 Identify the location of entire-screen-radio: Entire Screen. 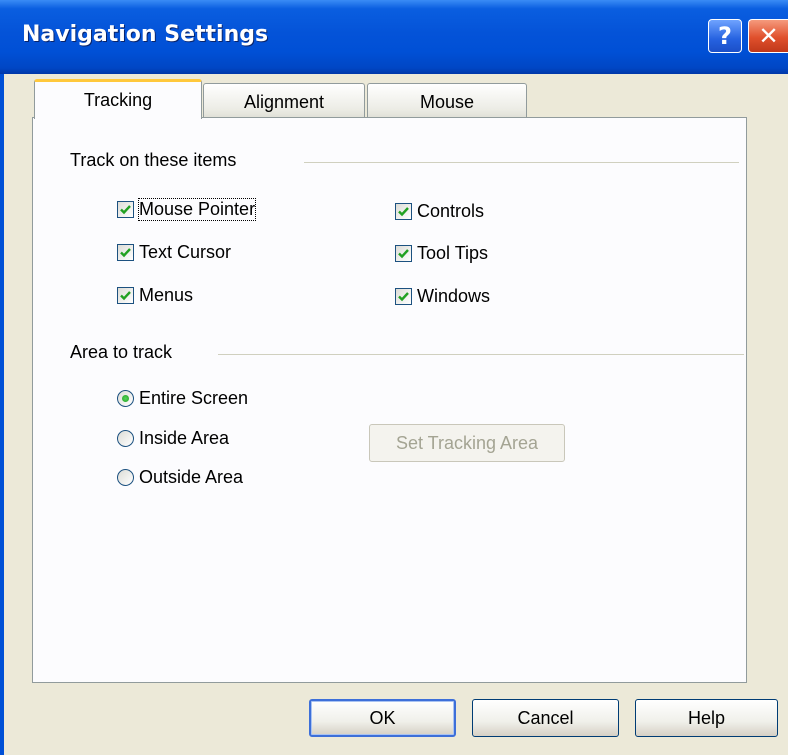
(182, 398).